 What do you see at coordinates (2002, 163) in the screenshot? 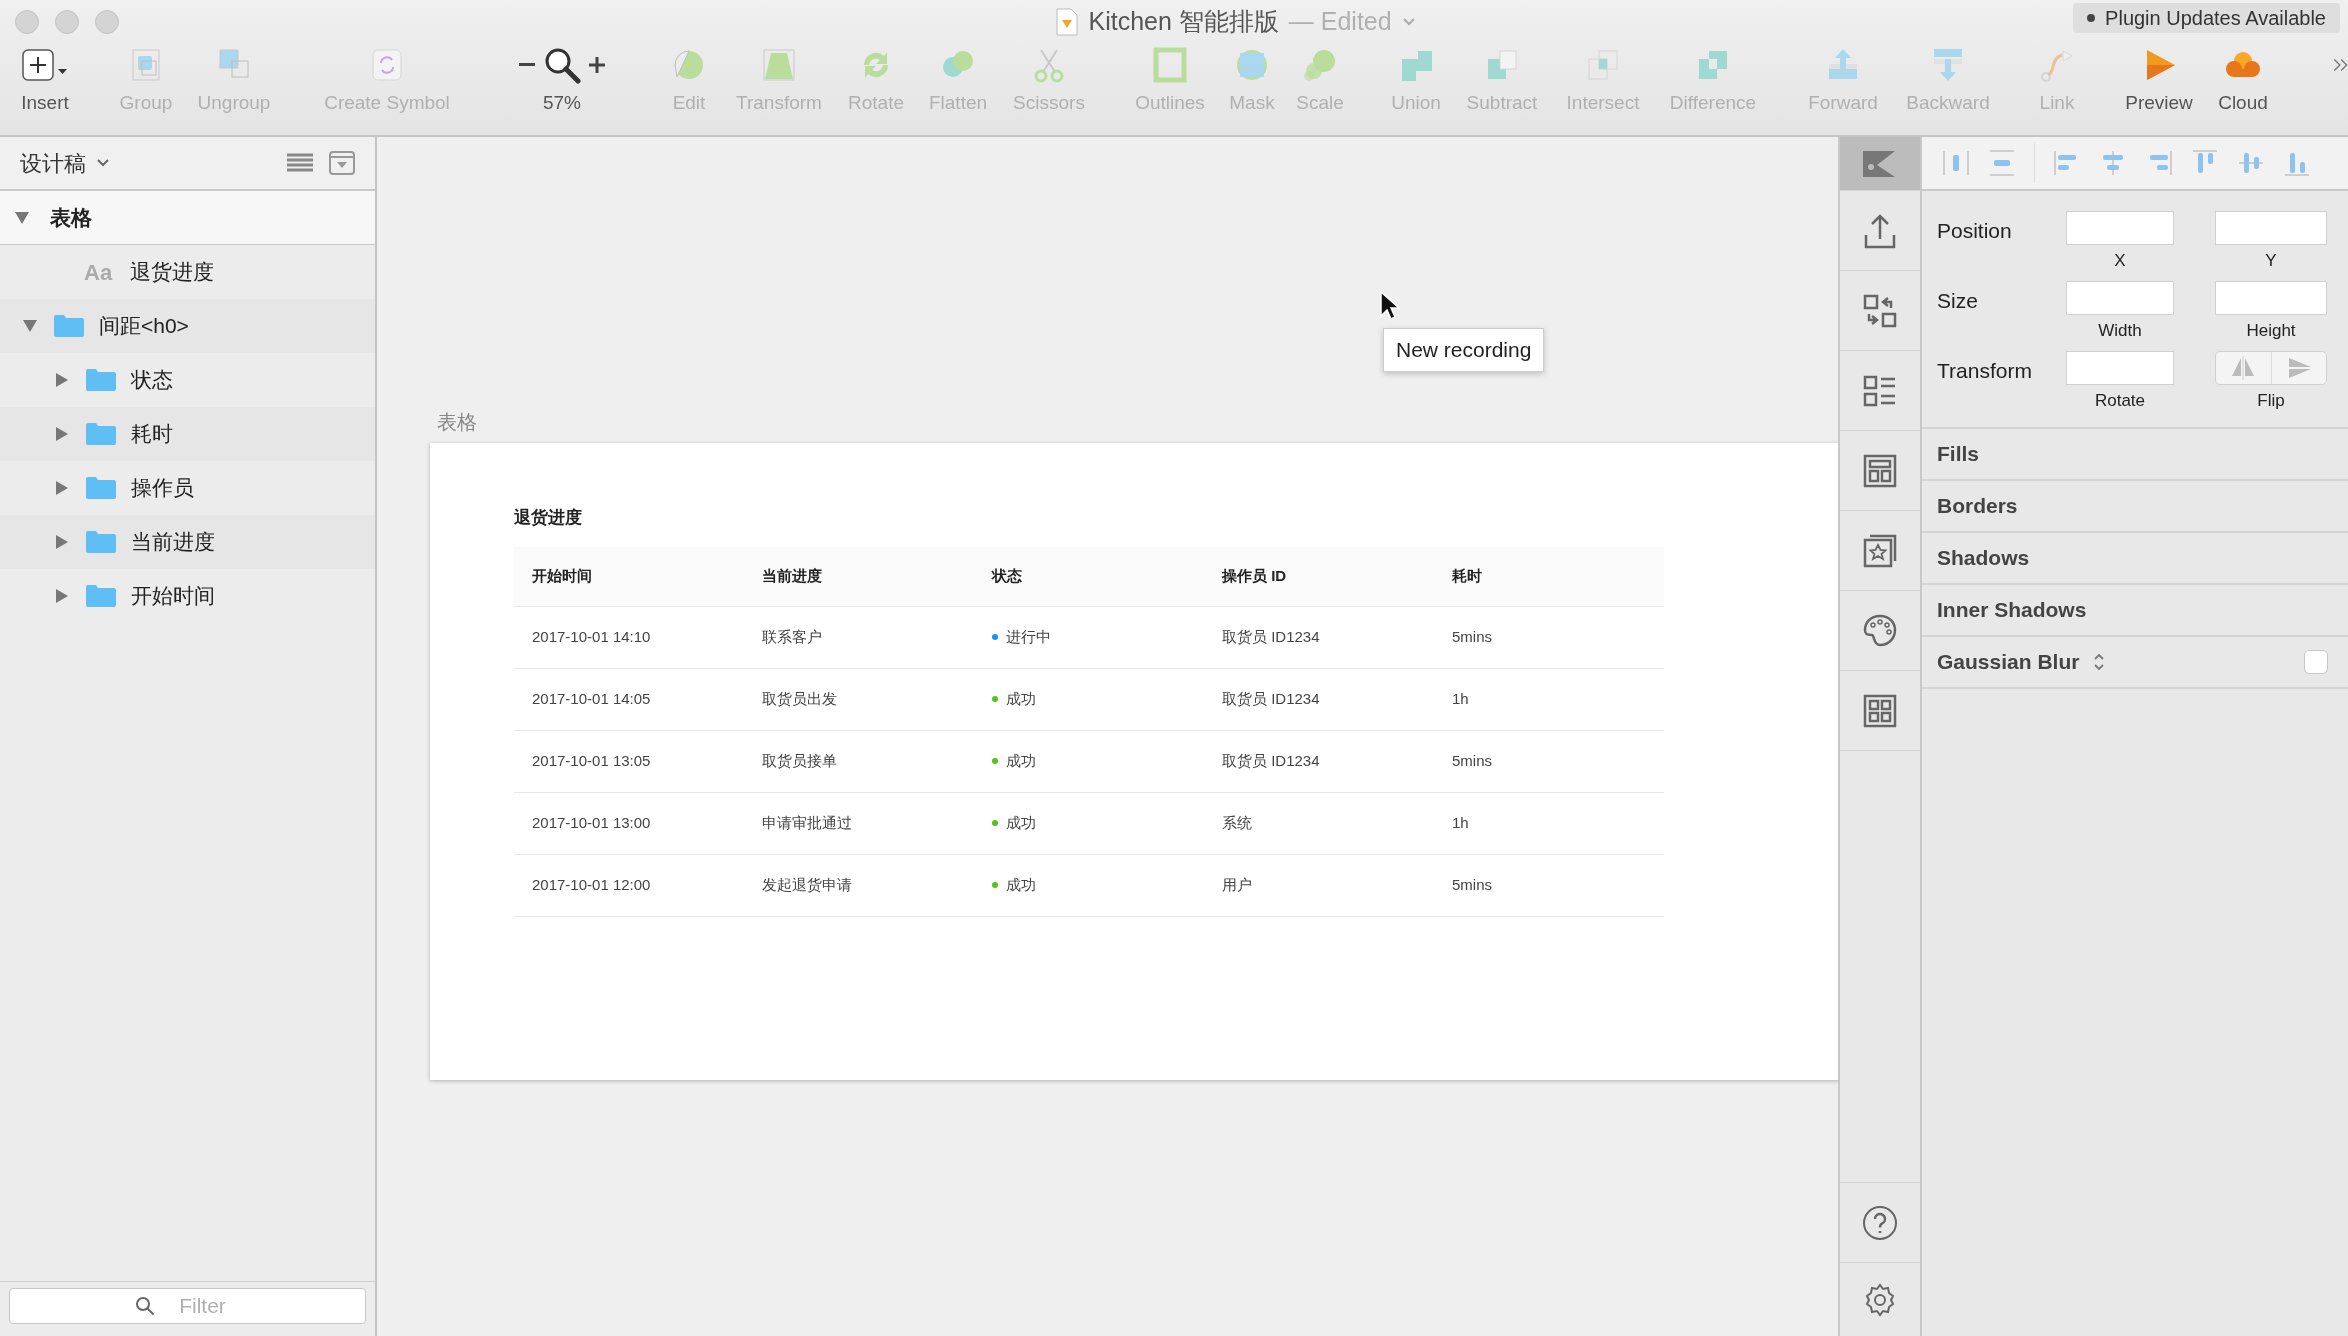
I see `distribute-vertical-icon` at bounding box center [2002, 163].